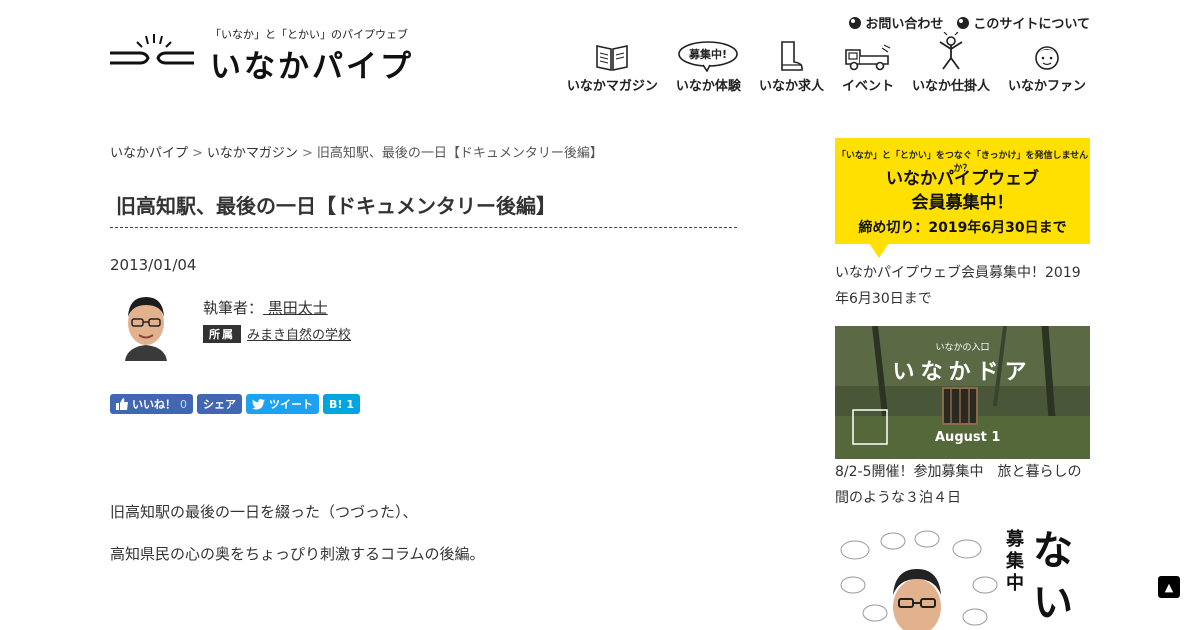 This screenshot has height=630, width=1200. I want to click on magazine-icon, so click(612, 58).